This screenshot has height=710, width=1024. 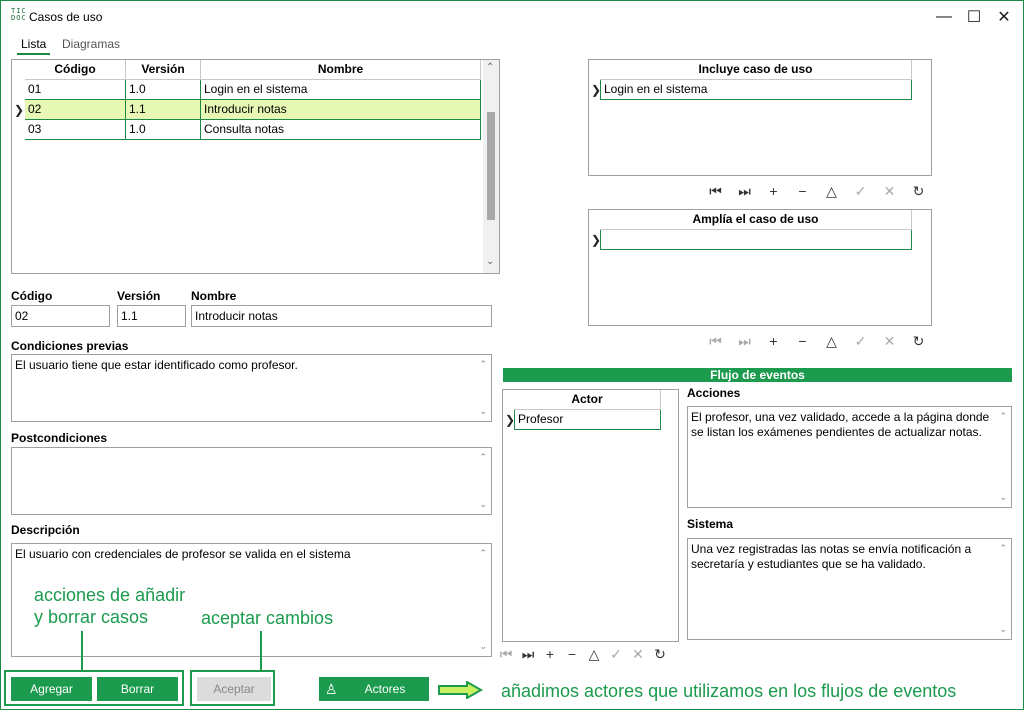 What do you see at coordinates (583, 420) in the screenshot?
I see `list-item: ❯ Profesor` at bounding box center [583, 420].